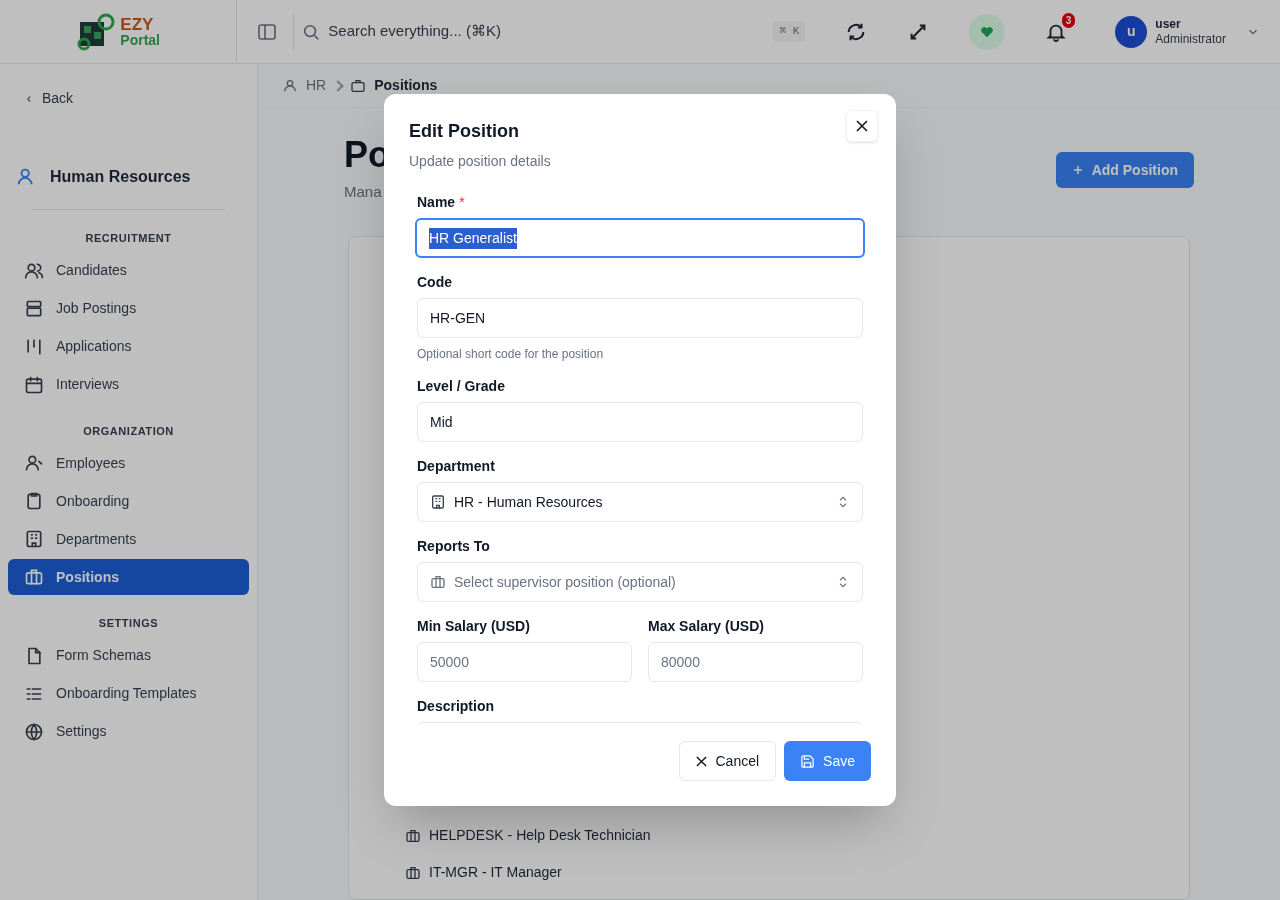 The image size is (1280, 900). What do you see at coordinates (128, 98) in the screenshot?
I see `back-link: Back` at bounding box center [128, 98].